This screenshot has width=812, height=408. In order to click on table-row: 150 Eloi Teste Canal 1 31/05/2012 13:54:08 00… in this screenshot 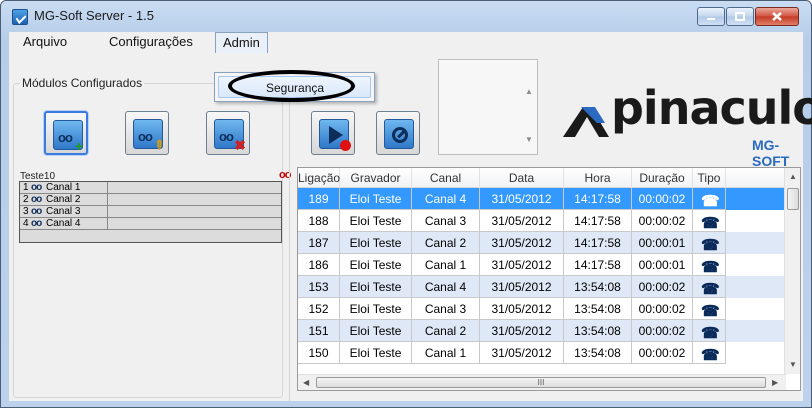, I will do `click(542, 353)`.